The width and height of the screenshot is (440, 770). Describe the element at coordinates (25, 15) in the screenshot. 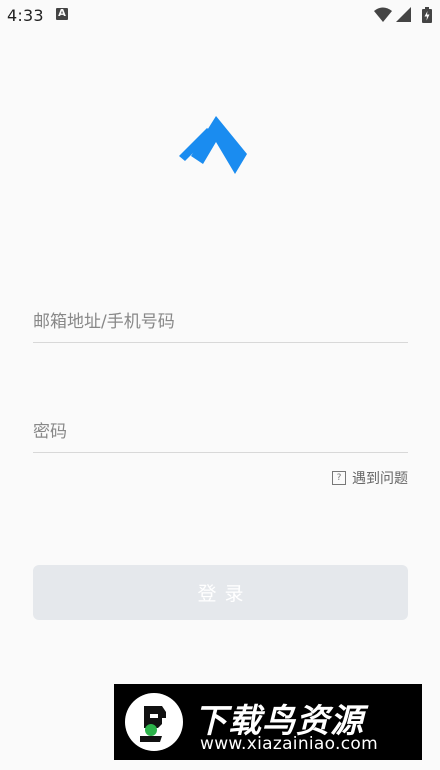

I see `status-time: 4:33` at that location.